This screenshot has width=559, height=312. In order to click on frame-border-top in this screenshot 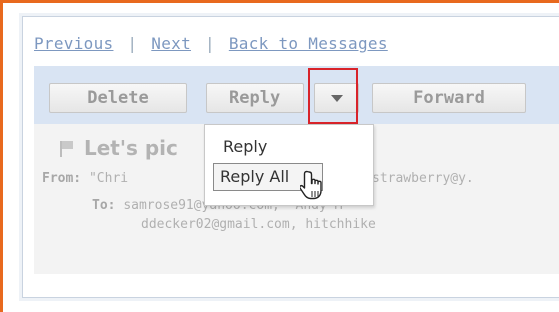, I will do `click(279, 1)`.